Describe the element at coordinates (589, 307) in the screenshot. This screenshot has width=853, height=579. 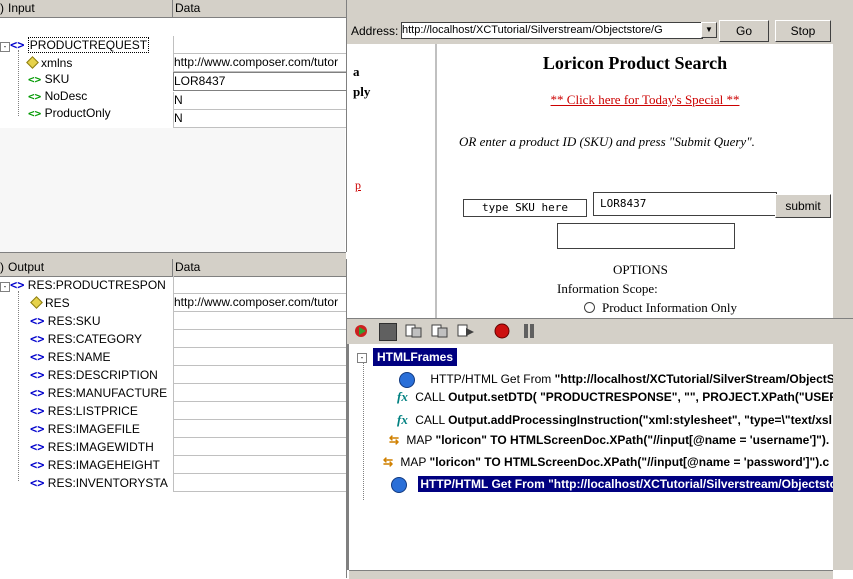
I see `radio-button` at that location.